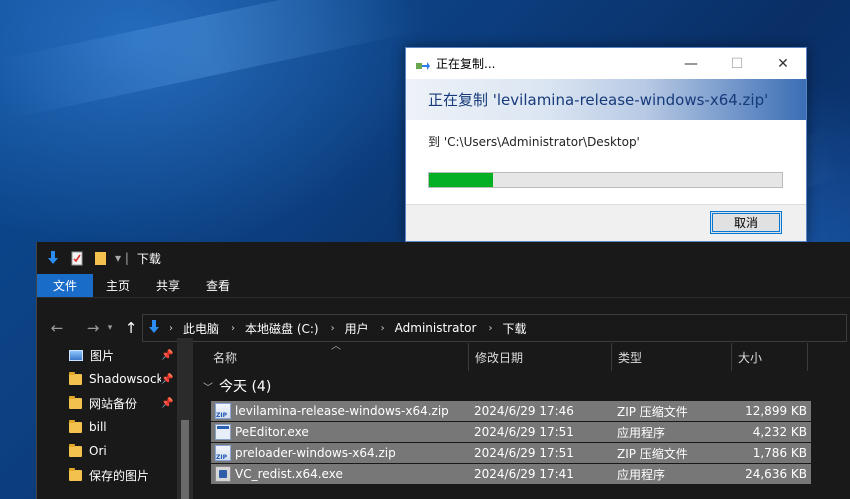 Image resolution: width=850 pixels, height=499 pixels. I want to click on sort-ascending-icon: ︿, so click(336, 346).